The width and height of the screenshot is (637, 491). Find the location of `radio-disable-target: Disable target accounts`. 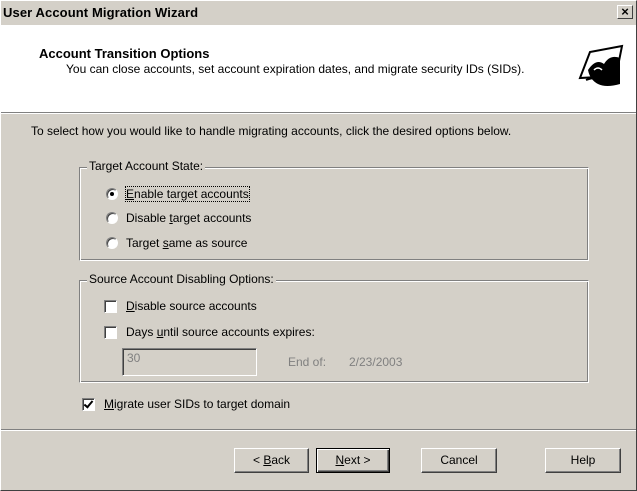

radio-disable-target: Disable target accounts is located at coordinates (178, 218).